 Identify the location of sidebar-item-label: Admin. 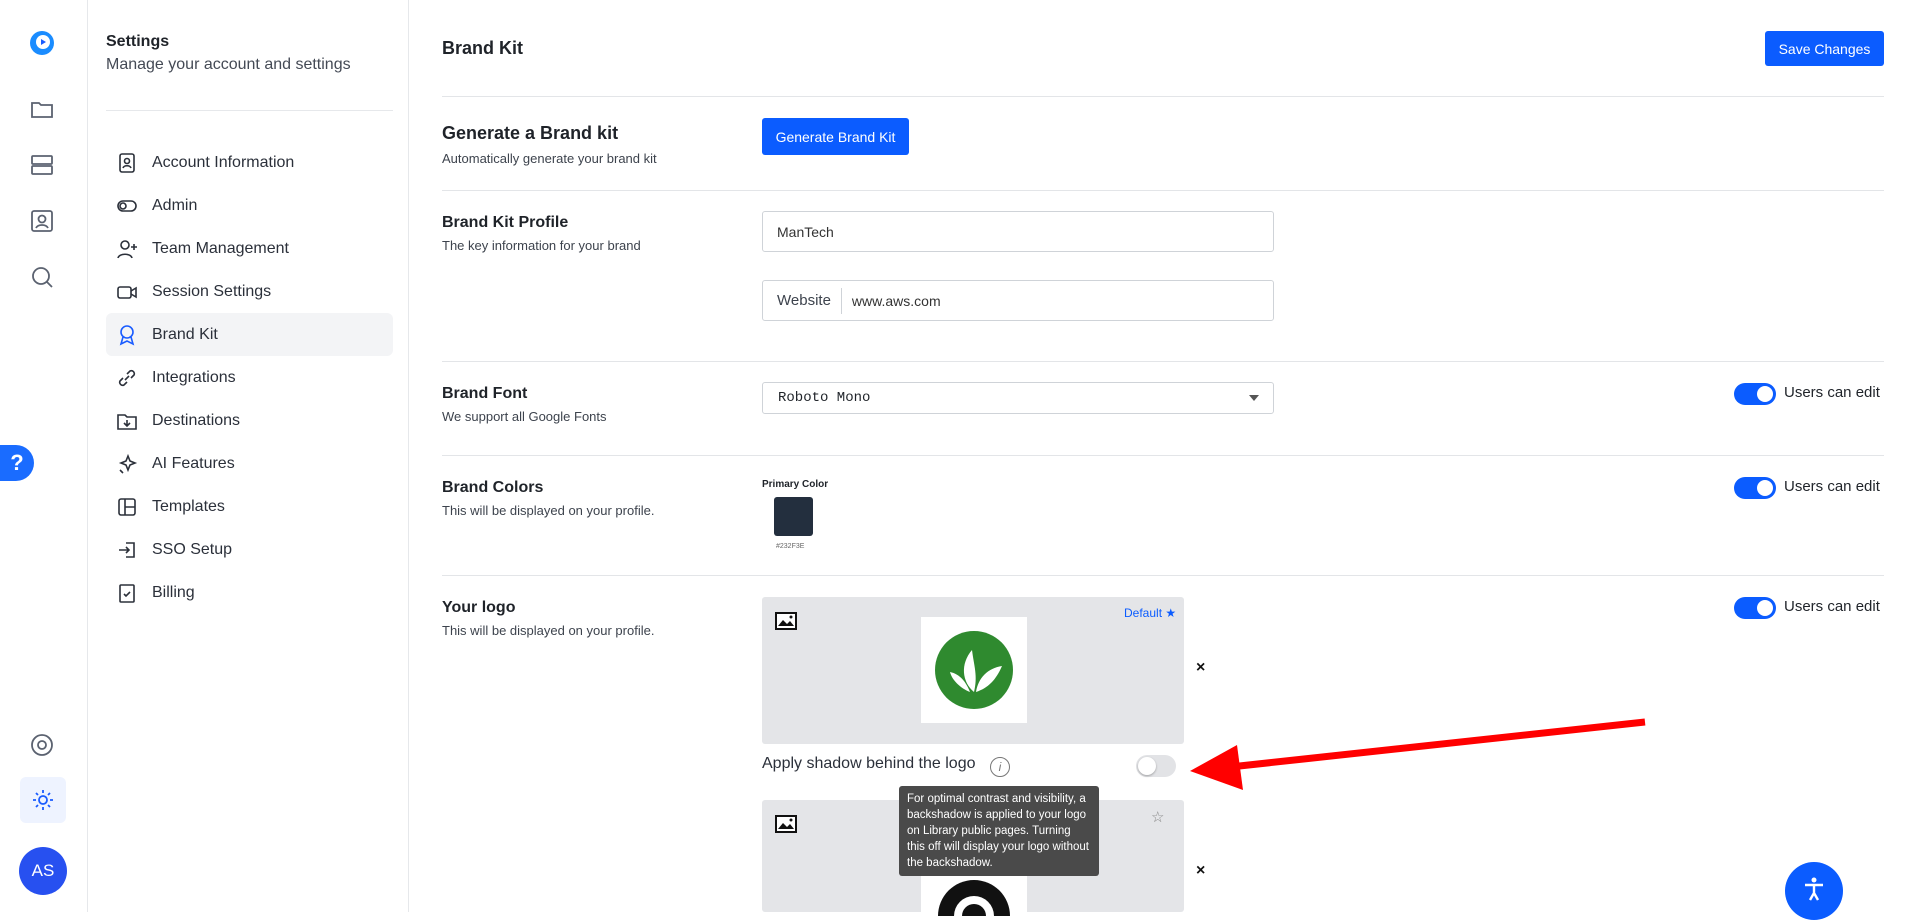
(175, 205).